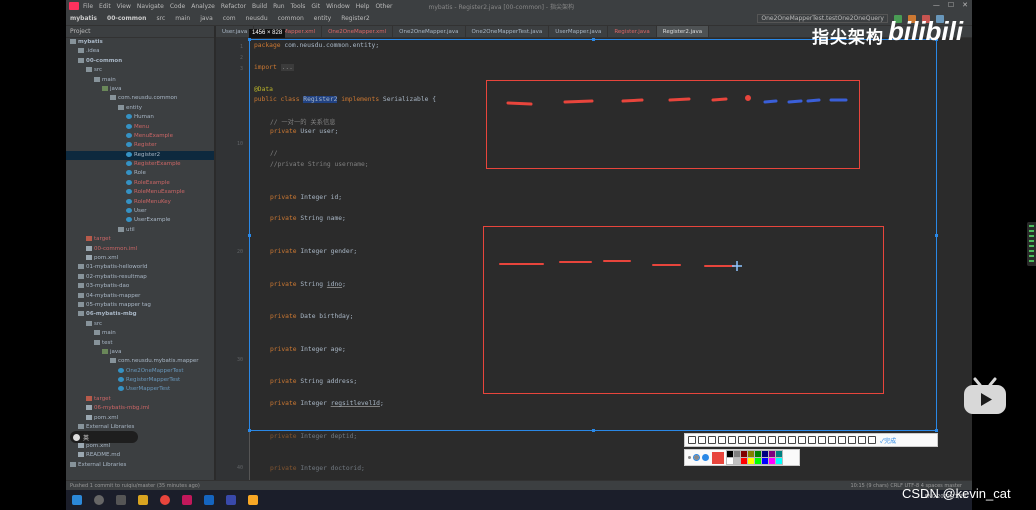 The width and height of the screenshot is (1036, 510). I want to click on mosaic-tool-icon, so click(742, 440).